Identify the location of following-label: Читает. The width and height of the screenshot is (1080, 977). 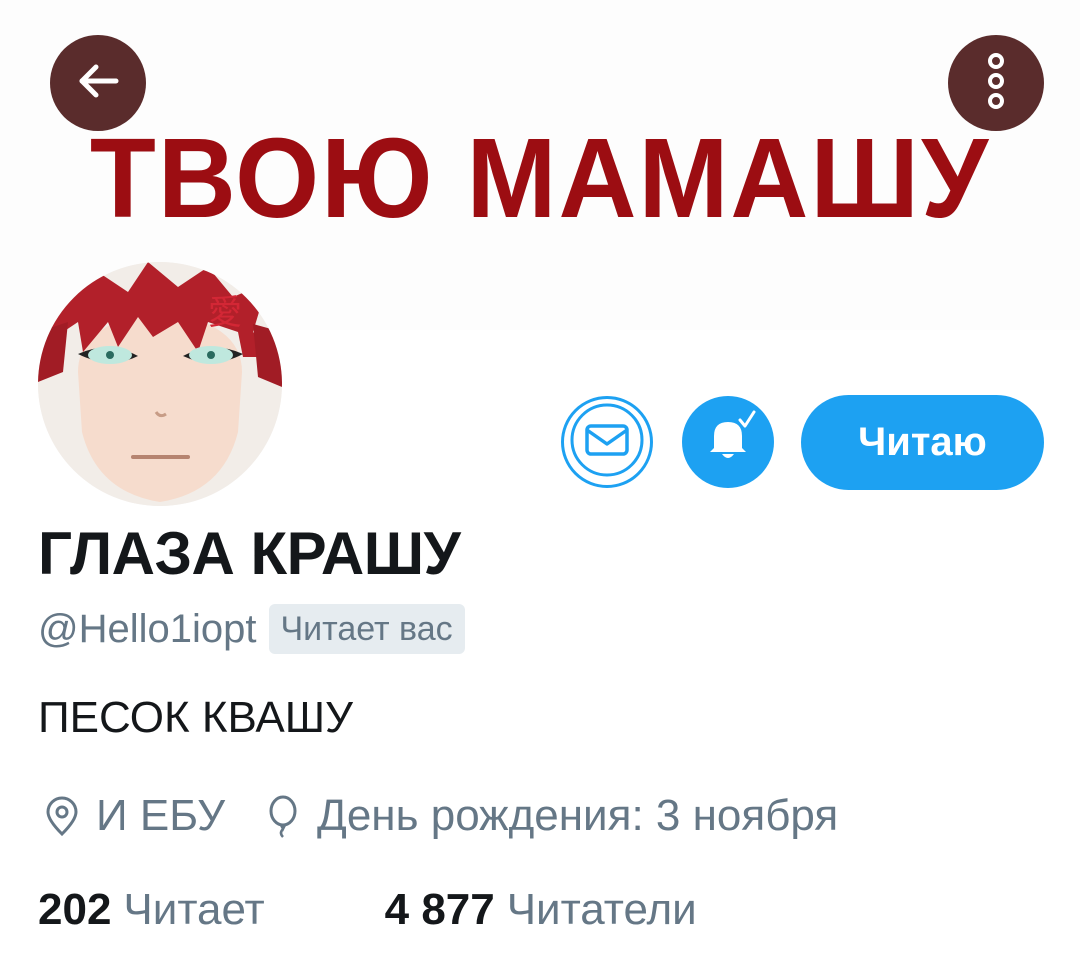
(194, 909).